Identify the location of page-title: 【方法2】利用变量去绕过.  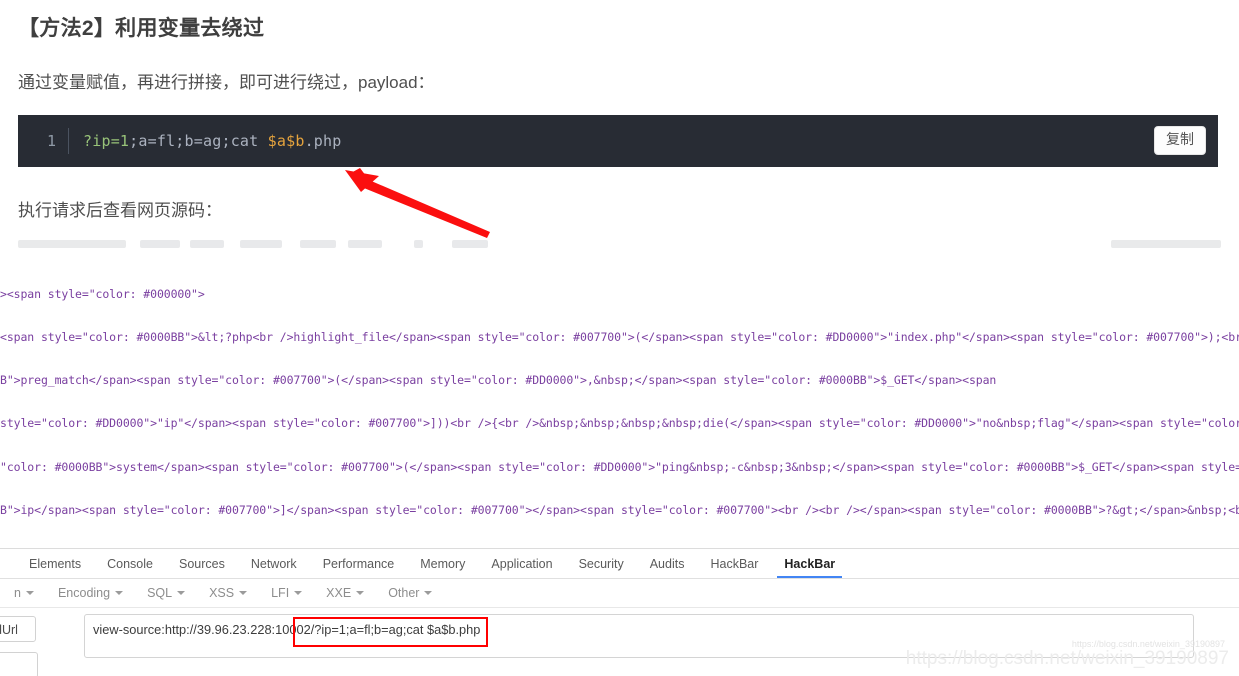
(141, 28).